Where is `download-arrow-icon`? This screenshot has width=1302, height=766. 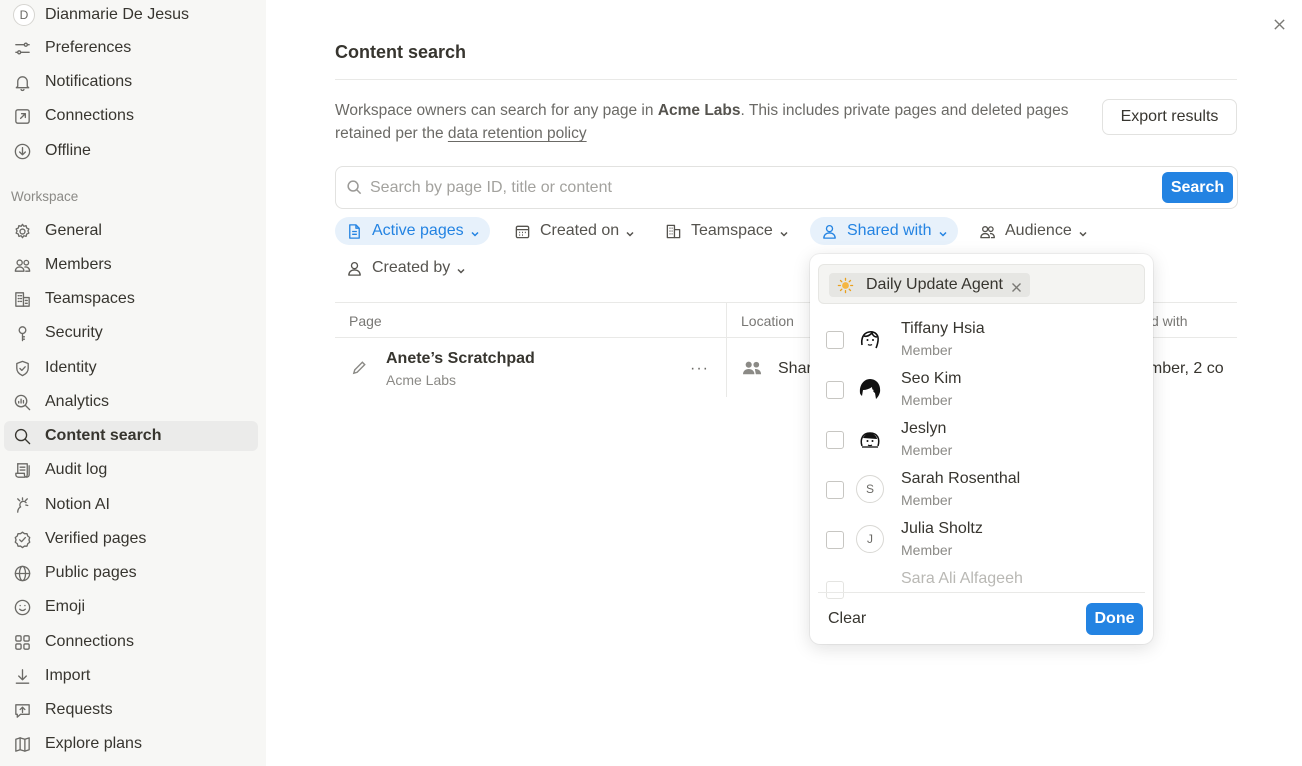
download-arrow-icon is located at coordinates (22, 676).